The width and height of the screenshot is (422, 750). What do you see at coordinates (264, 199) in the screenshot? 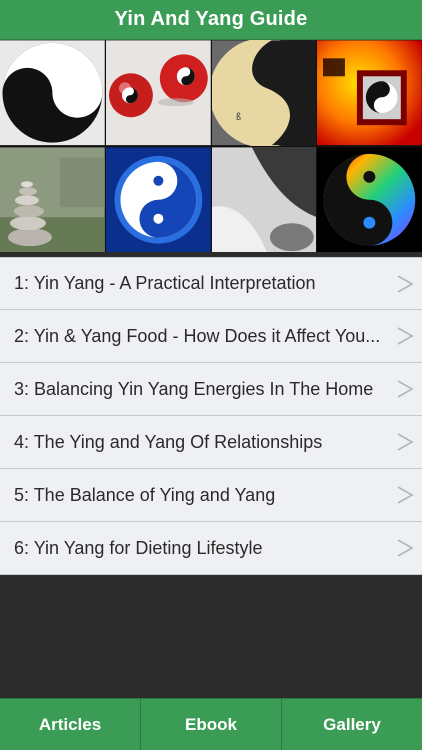
I see `rocks-contrast-image` at bounding box center [264, 199].